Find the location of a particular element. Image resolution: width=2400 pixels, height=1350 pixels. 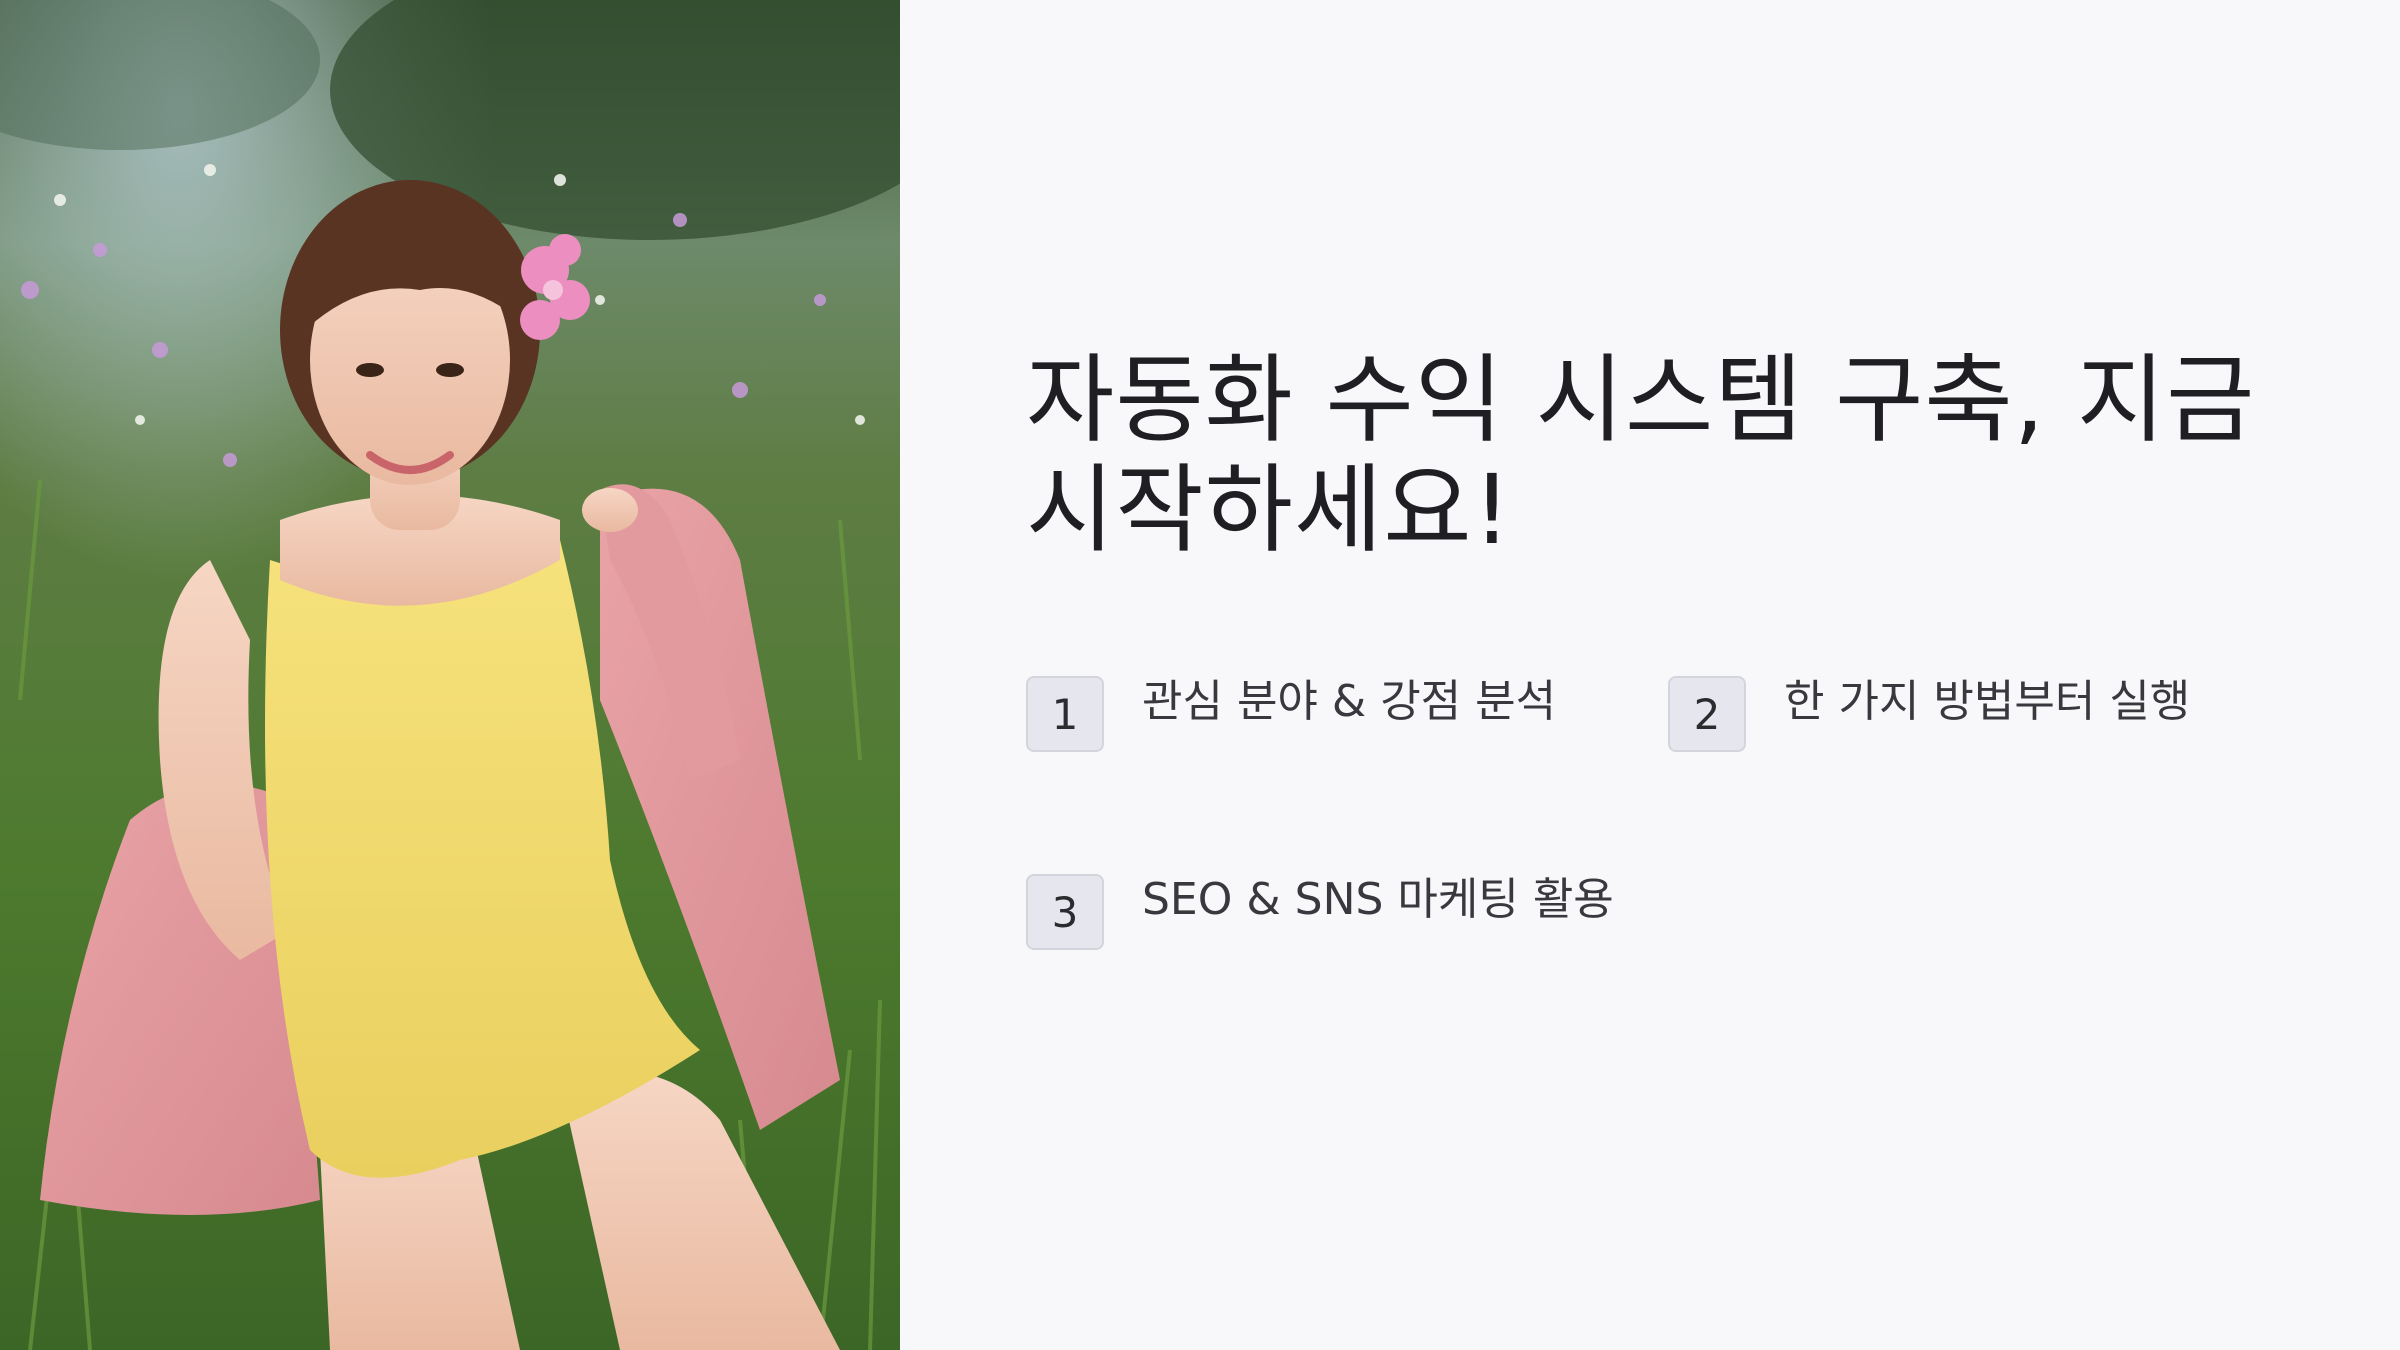

step-item-1: 1 관심 분야 & 강점 분석 is located at coordinates (1291, 714).